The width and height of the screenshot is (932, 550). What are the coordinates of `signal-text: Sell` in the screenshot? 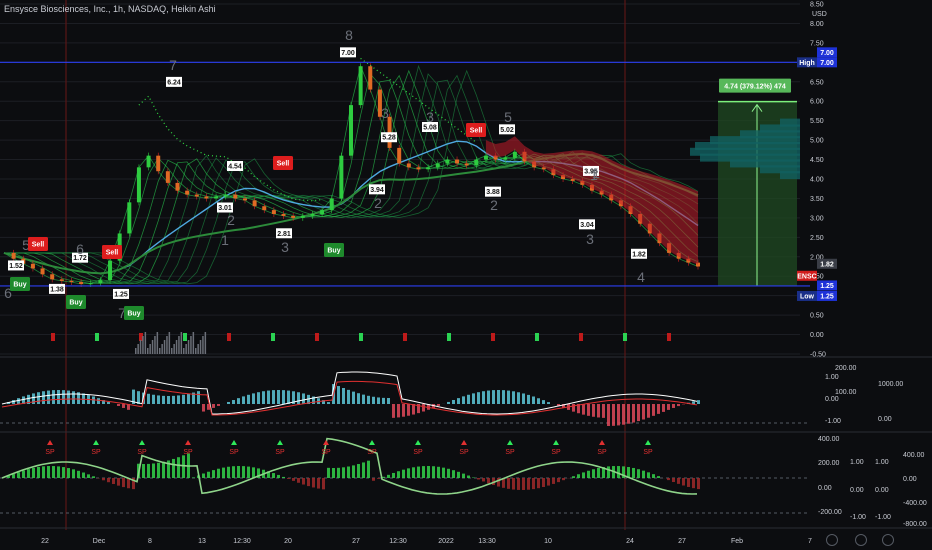 It's located at (476, 131).